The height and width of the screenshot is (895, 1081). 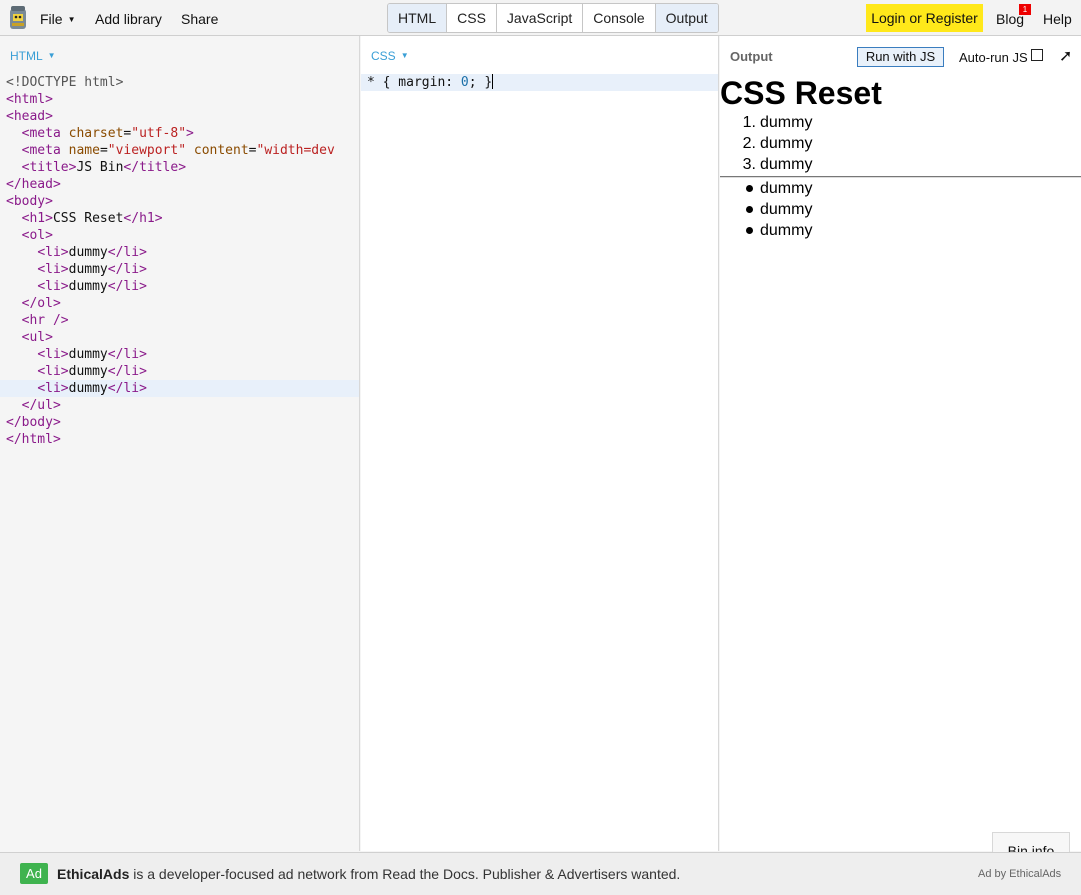 What do you see at coordinates (1025, 9) in the screenshot?
I see `blog-notification-badge: 1` at bounding box center [1025, 9].